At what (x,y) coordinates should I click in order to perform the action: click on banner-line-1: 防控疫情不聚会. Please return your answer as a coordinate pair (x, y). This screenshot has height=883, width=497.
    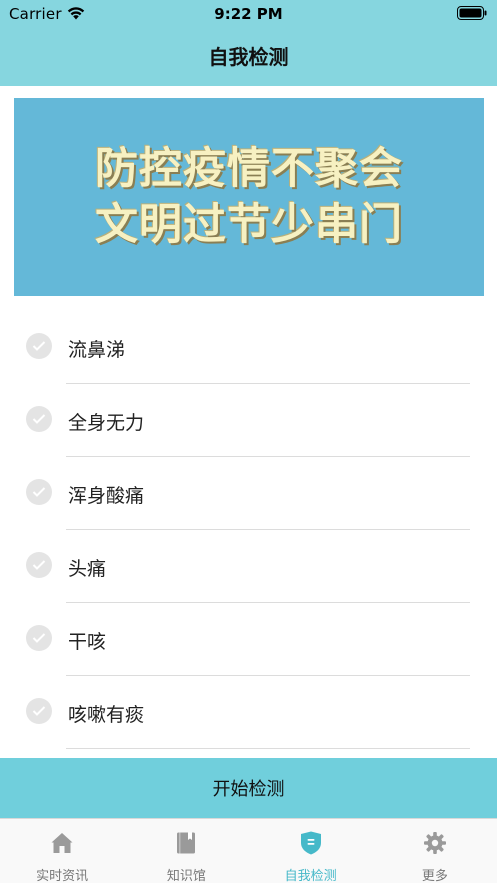
    Looking at the image, I should click on (249, 169).